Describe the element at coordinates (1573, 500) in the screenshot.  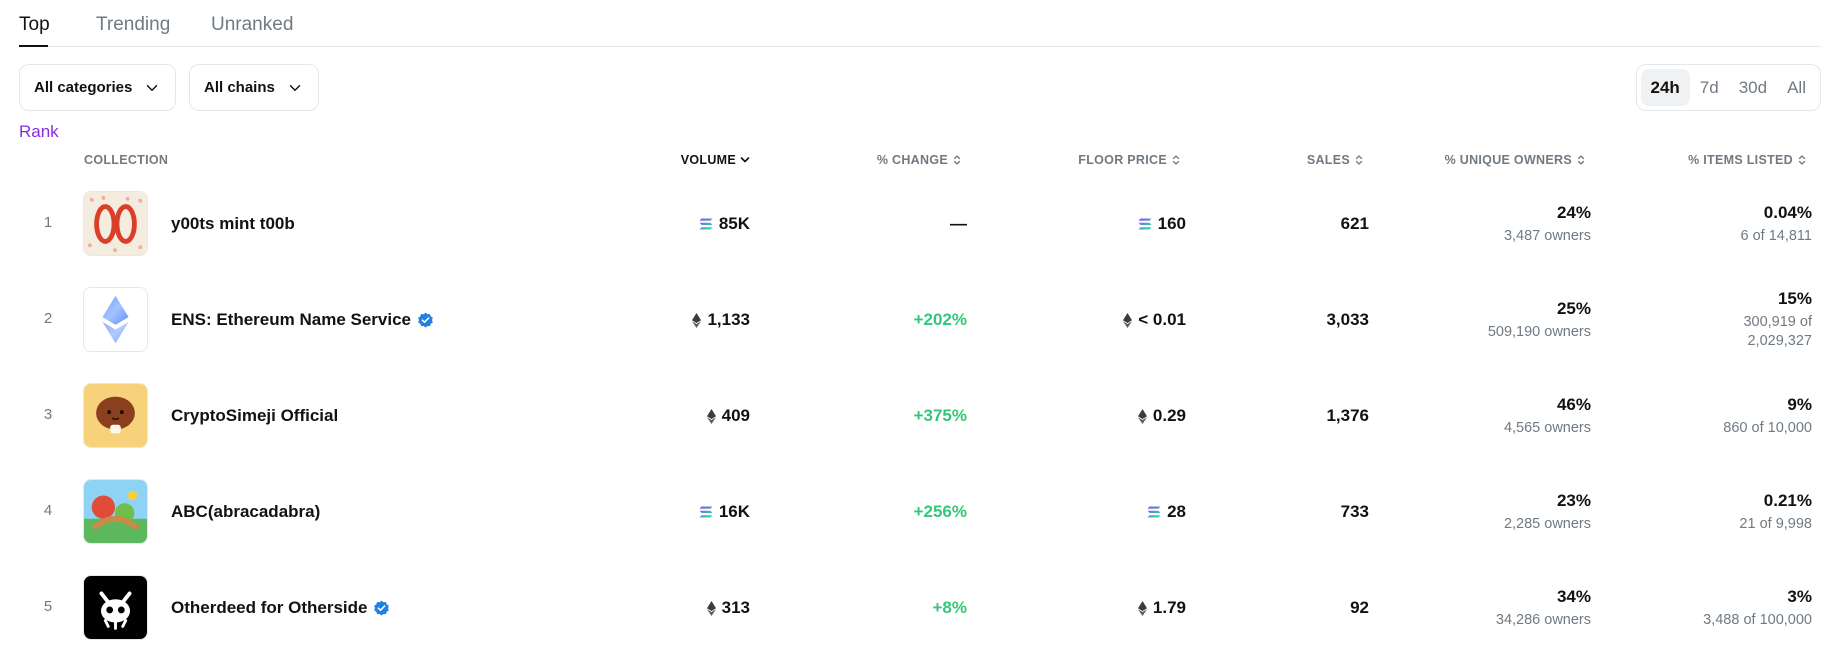
I see `owners-percent: 23%` at that location.